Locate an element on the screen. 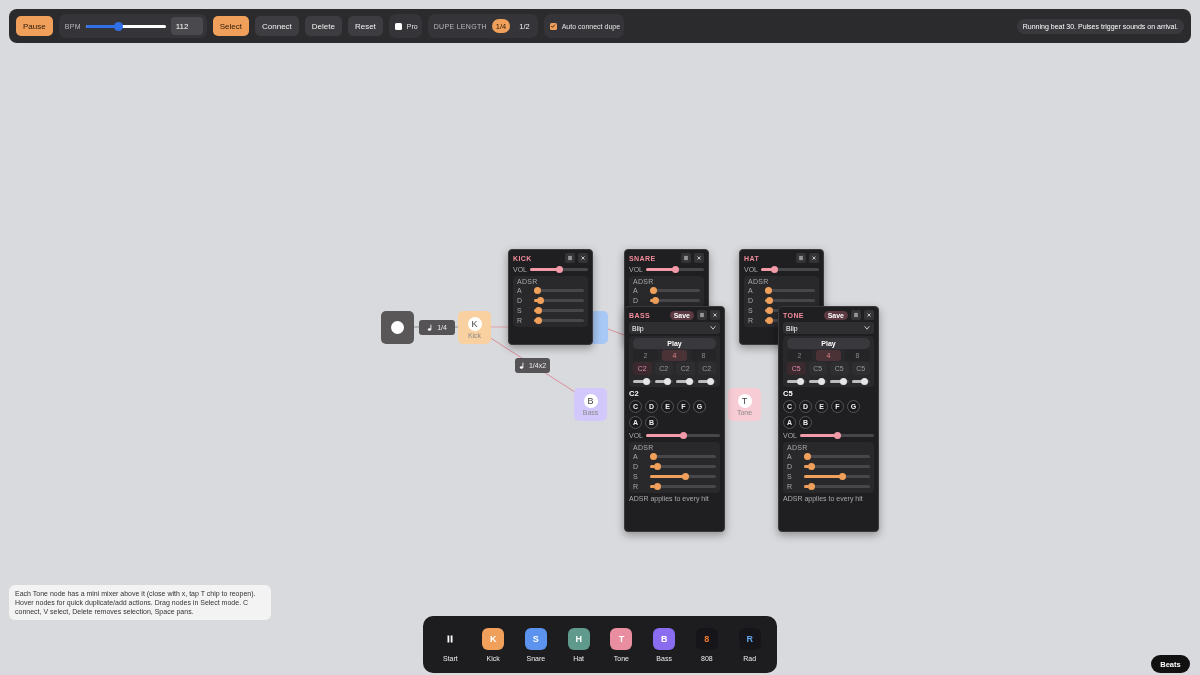  bpm-field: 112 is located at coordinates (186, 26).